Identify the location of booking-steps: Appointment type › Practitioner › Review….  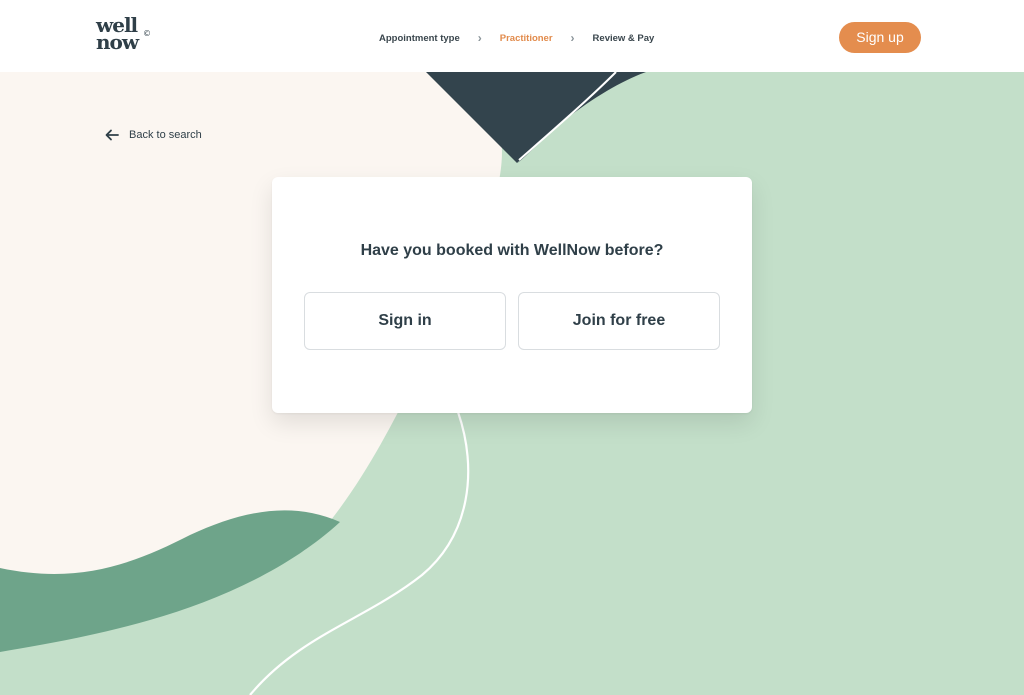
(516, 38).